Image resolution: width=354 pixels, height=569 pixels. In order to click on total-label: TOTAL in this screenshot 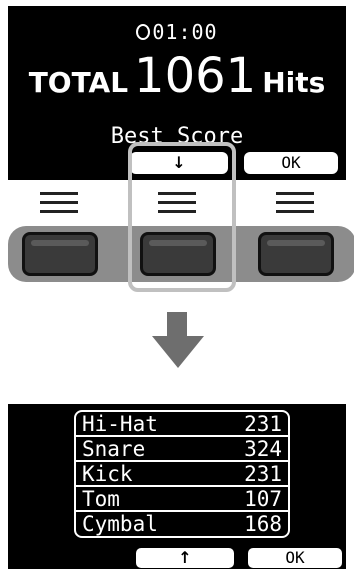, I will do `click(78, 82)`.